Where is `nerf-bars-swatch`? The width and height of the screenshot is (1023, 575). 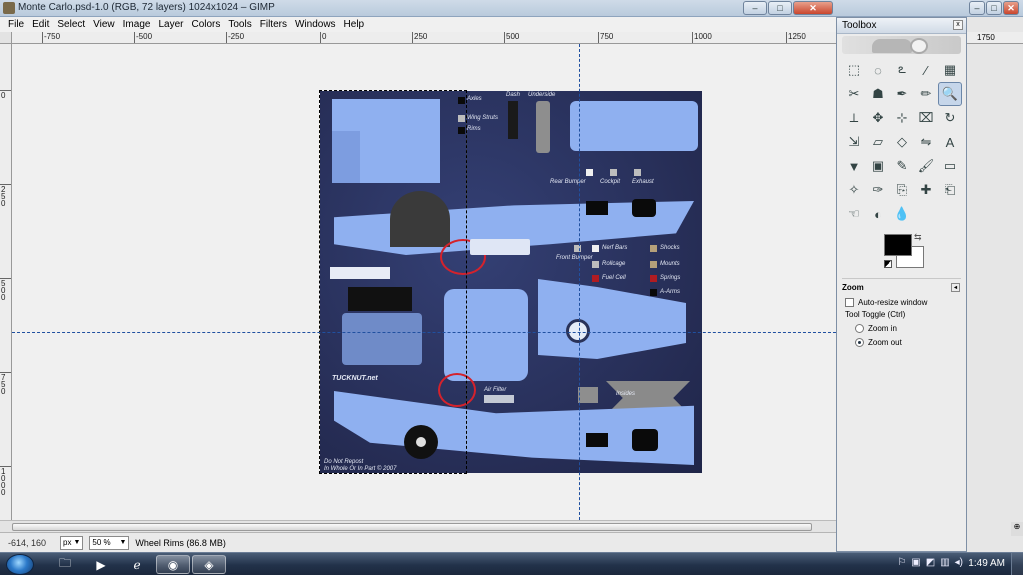
nerf-bars-swatch is located at coordinates (595, 248).